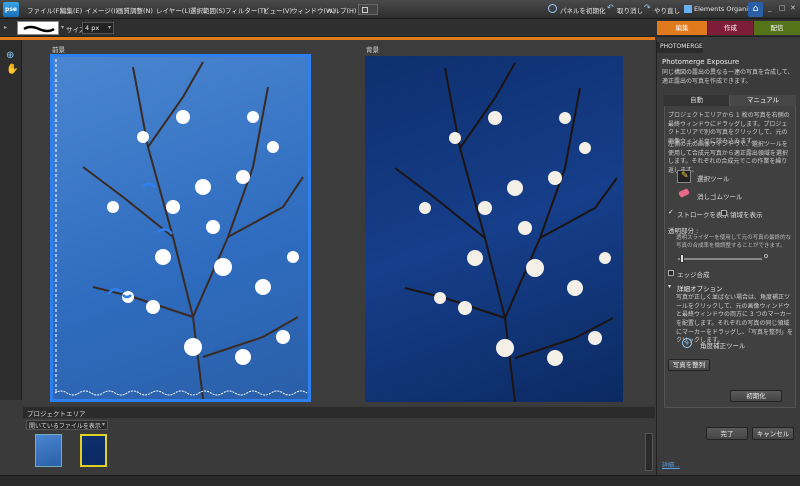  Describe the element at coordinates (62, 27) in the screenshot. I see `brush-dropdown-icon: ▾` at that location.